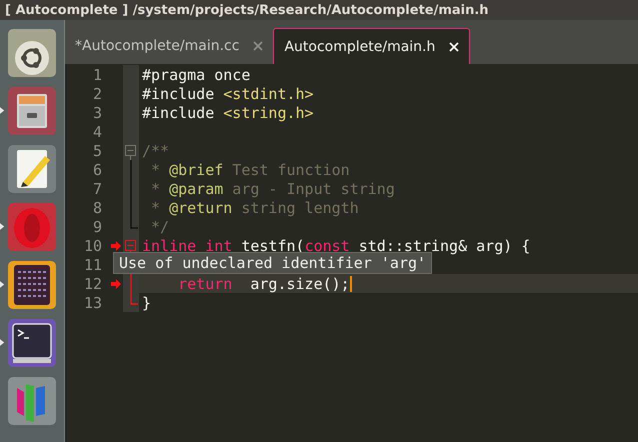  I want to click on notepad-pencil-icon, so click(32, 169).